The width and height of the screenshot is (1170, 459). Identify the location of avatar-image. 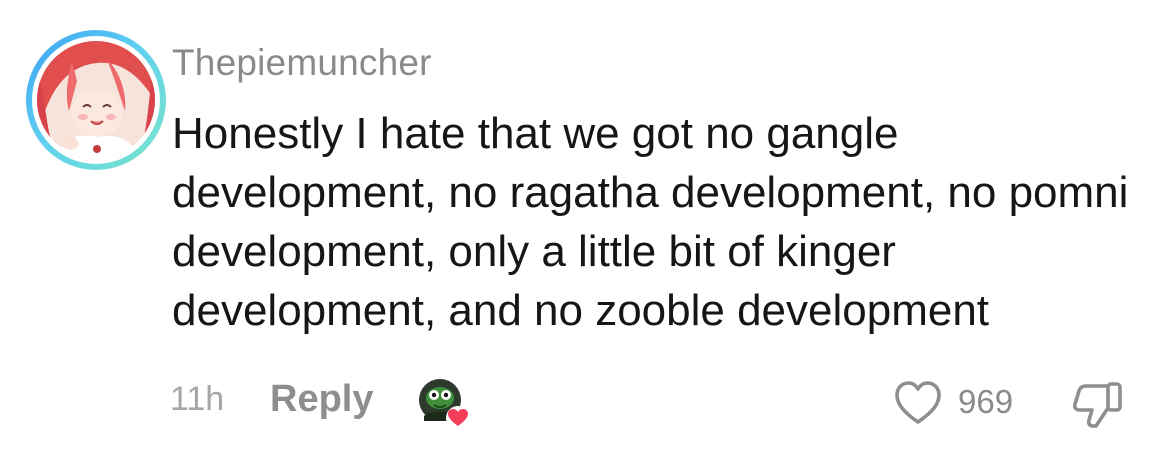
(96, 100).